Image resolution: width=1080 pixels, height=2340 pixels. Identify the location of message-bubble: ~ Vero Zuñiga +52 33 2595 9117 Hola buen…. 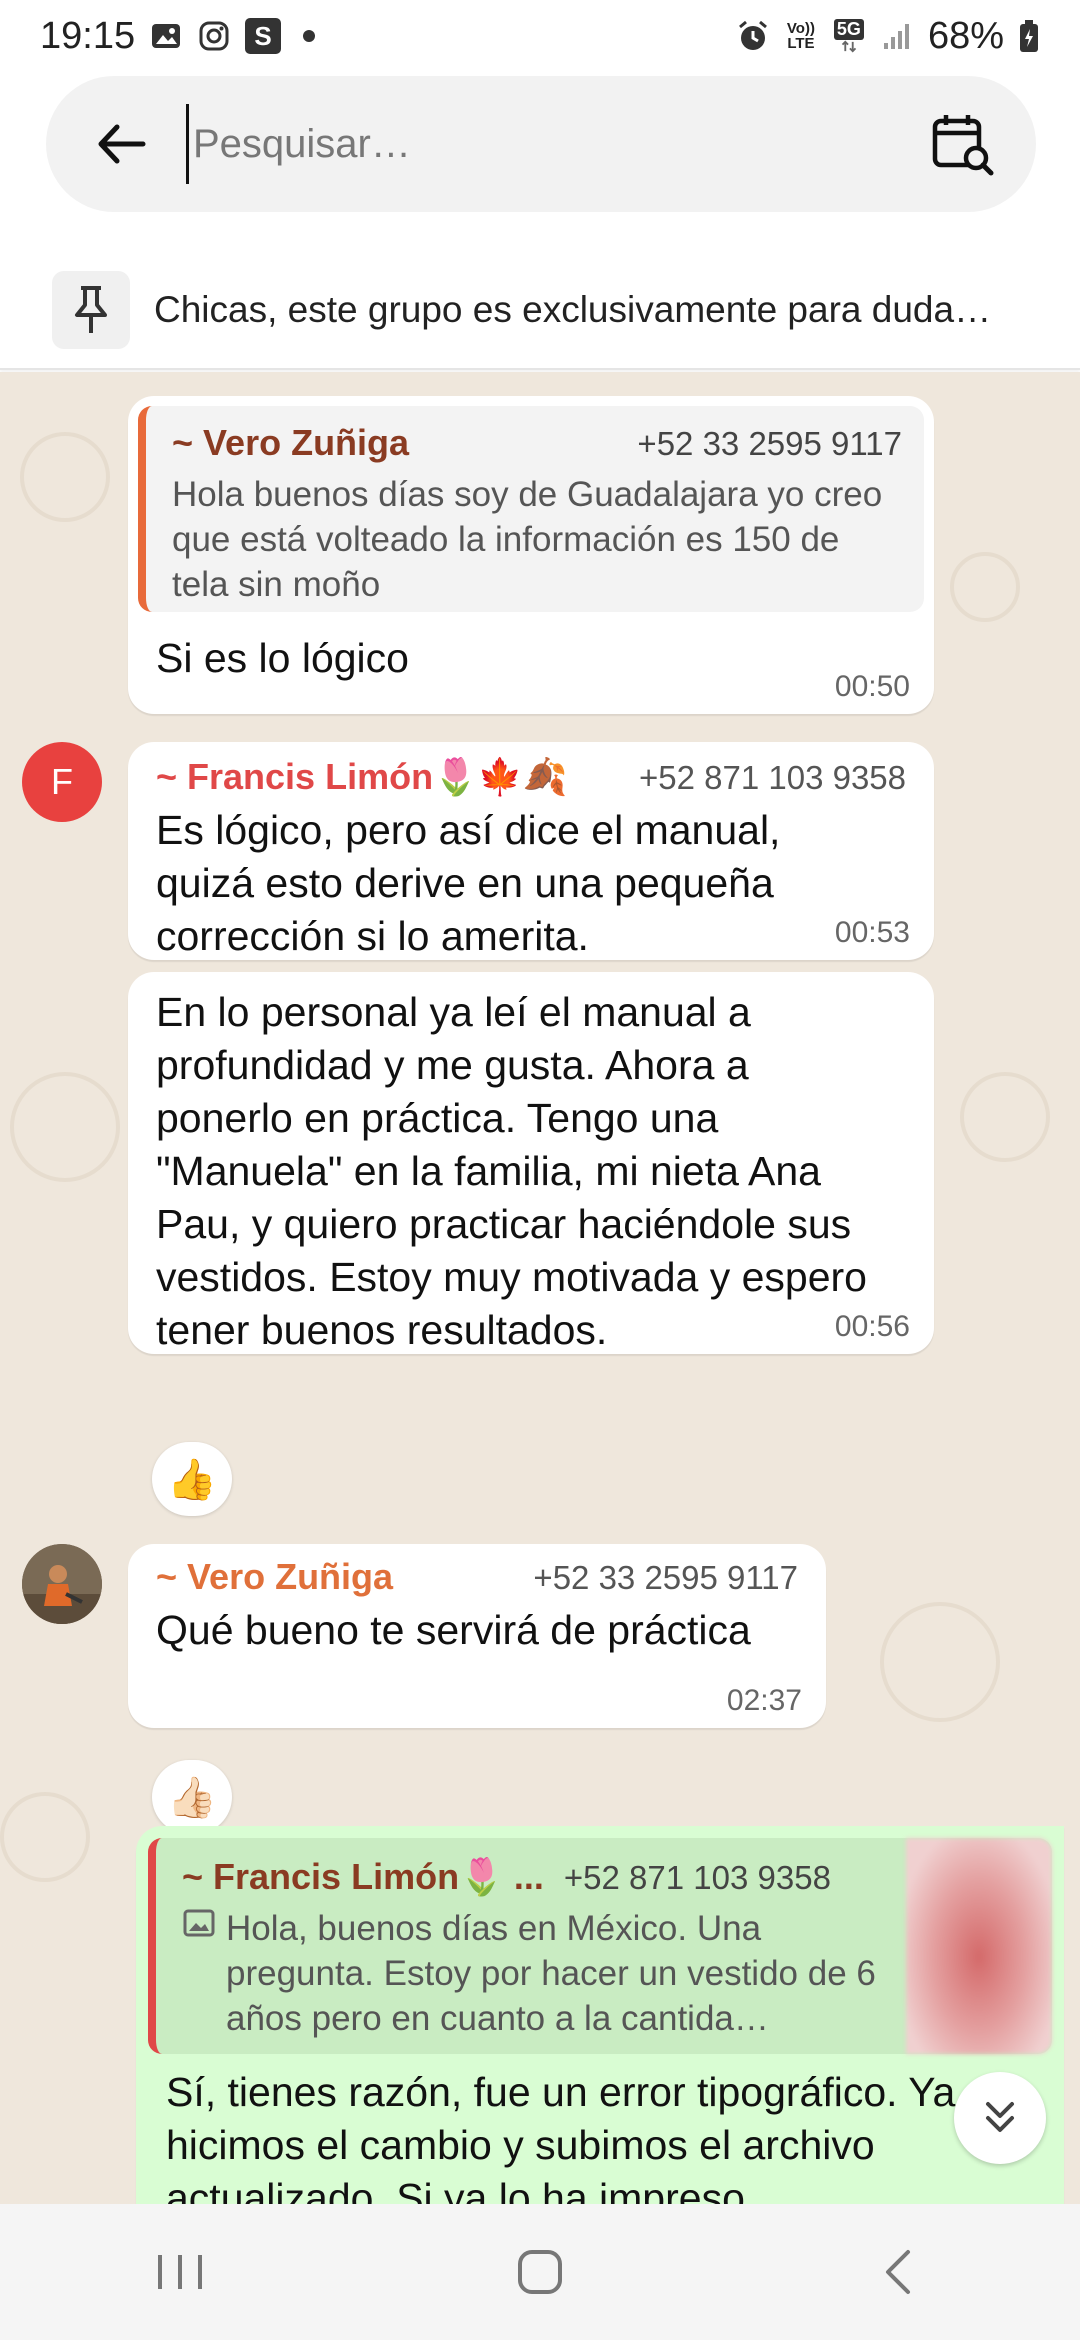
(531, 555).